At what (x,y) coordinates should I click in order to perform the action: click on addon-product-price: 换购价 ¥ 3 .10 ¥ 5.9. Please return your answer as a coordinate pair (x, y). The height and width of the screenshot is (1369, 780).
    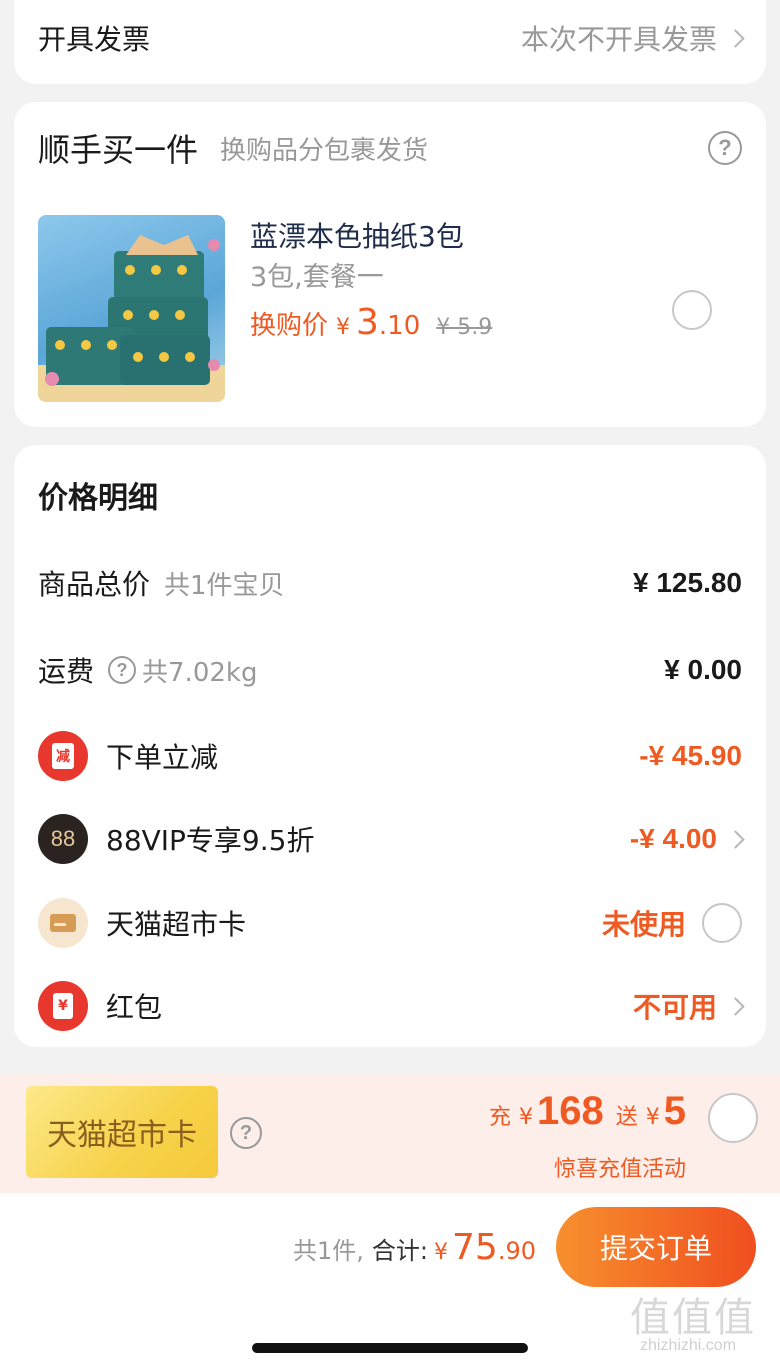
    Looking at the image, I should click on (371, 322).